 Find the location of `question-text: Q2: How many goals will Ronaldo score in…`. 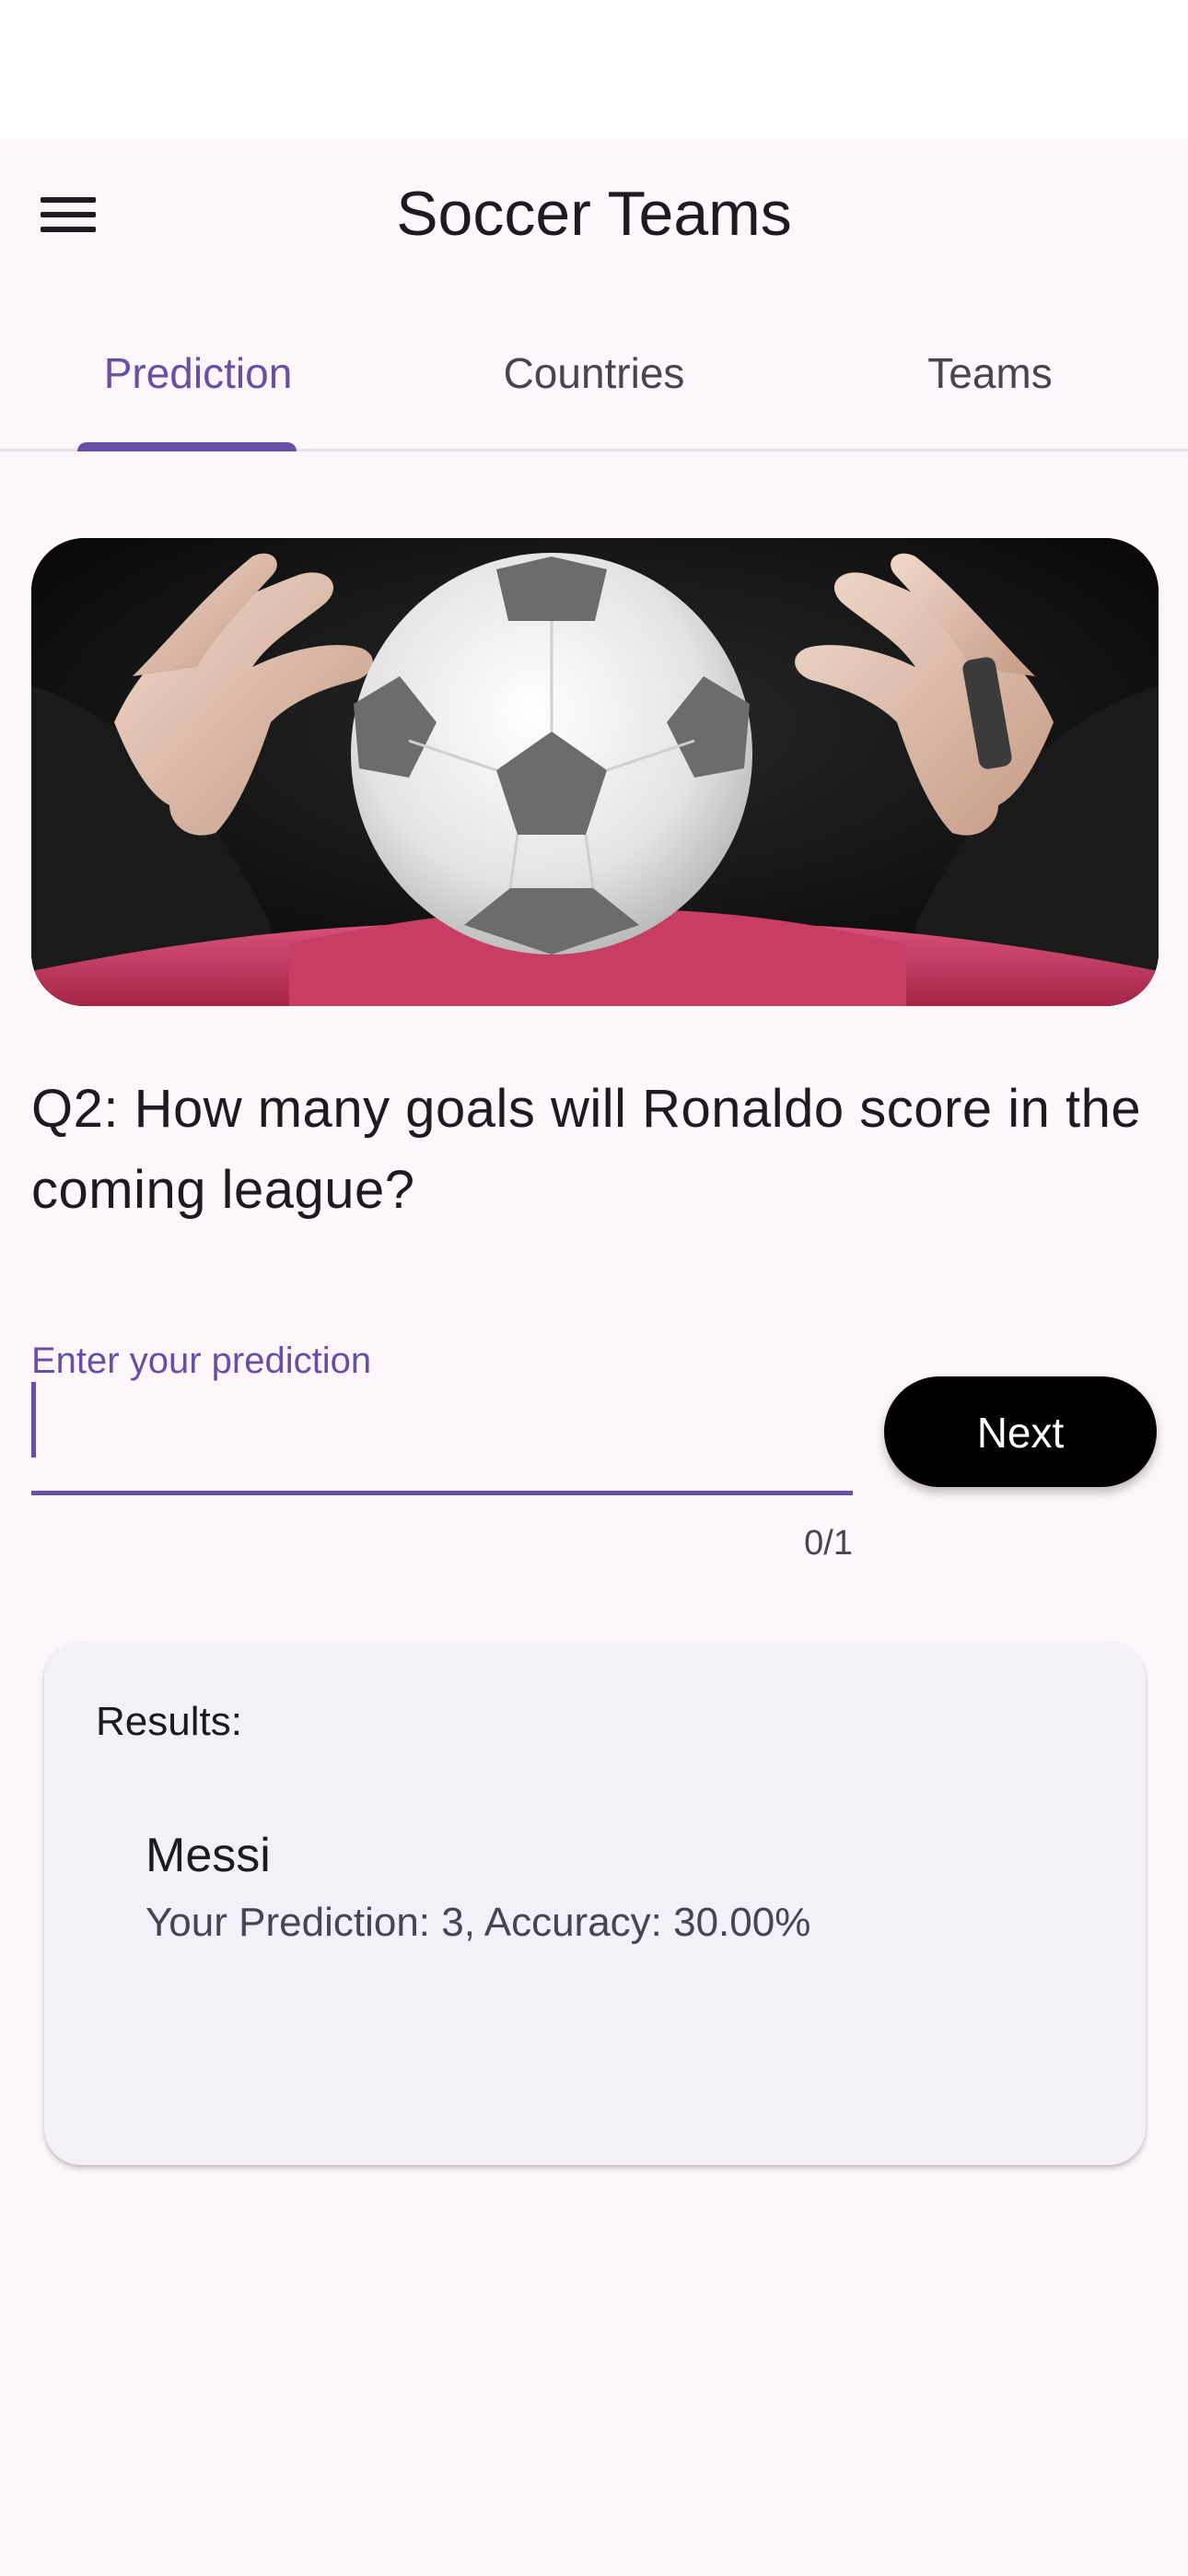

question-text: Q2: How many goals will Ronaldo score in… is located at coordinates (586, 1149).